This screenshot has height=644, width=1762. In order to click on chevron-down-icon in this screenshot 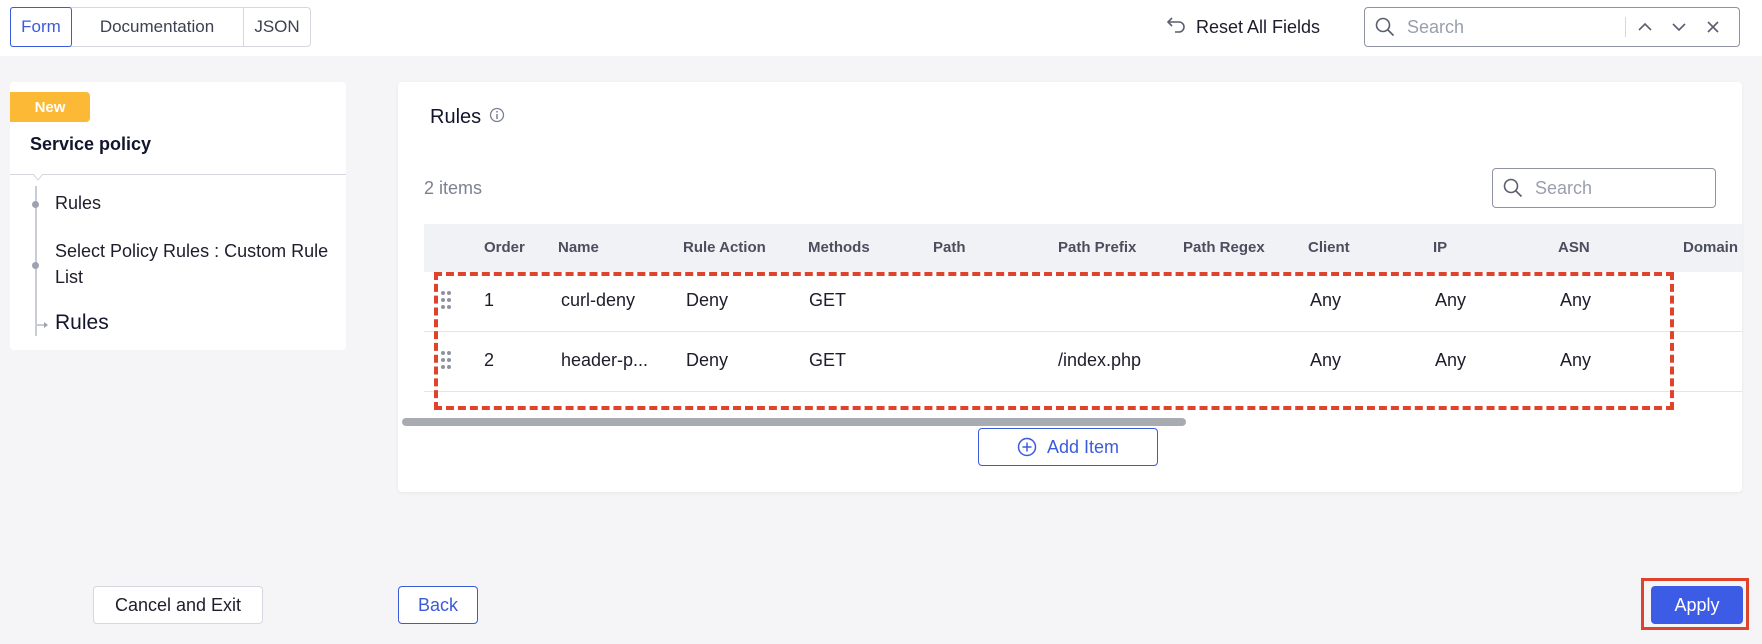, I will do `click(1679, 27)`.